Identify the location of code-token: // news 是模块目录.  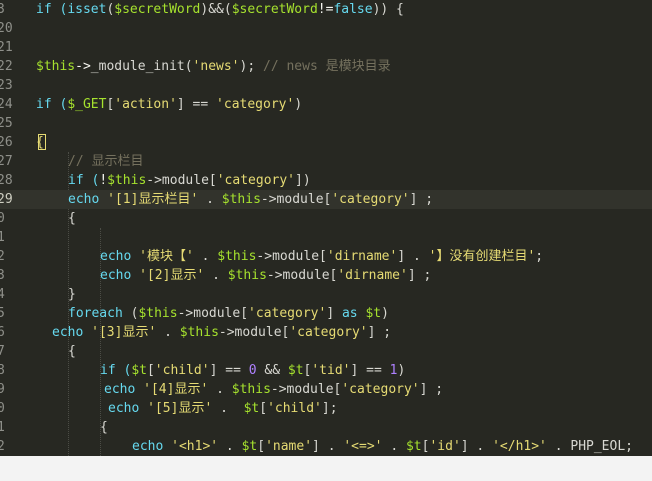
(327, 66).